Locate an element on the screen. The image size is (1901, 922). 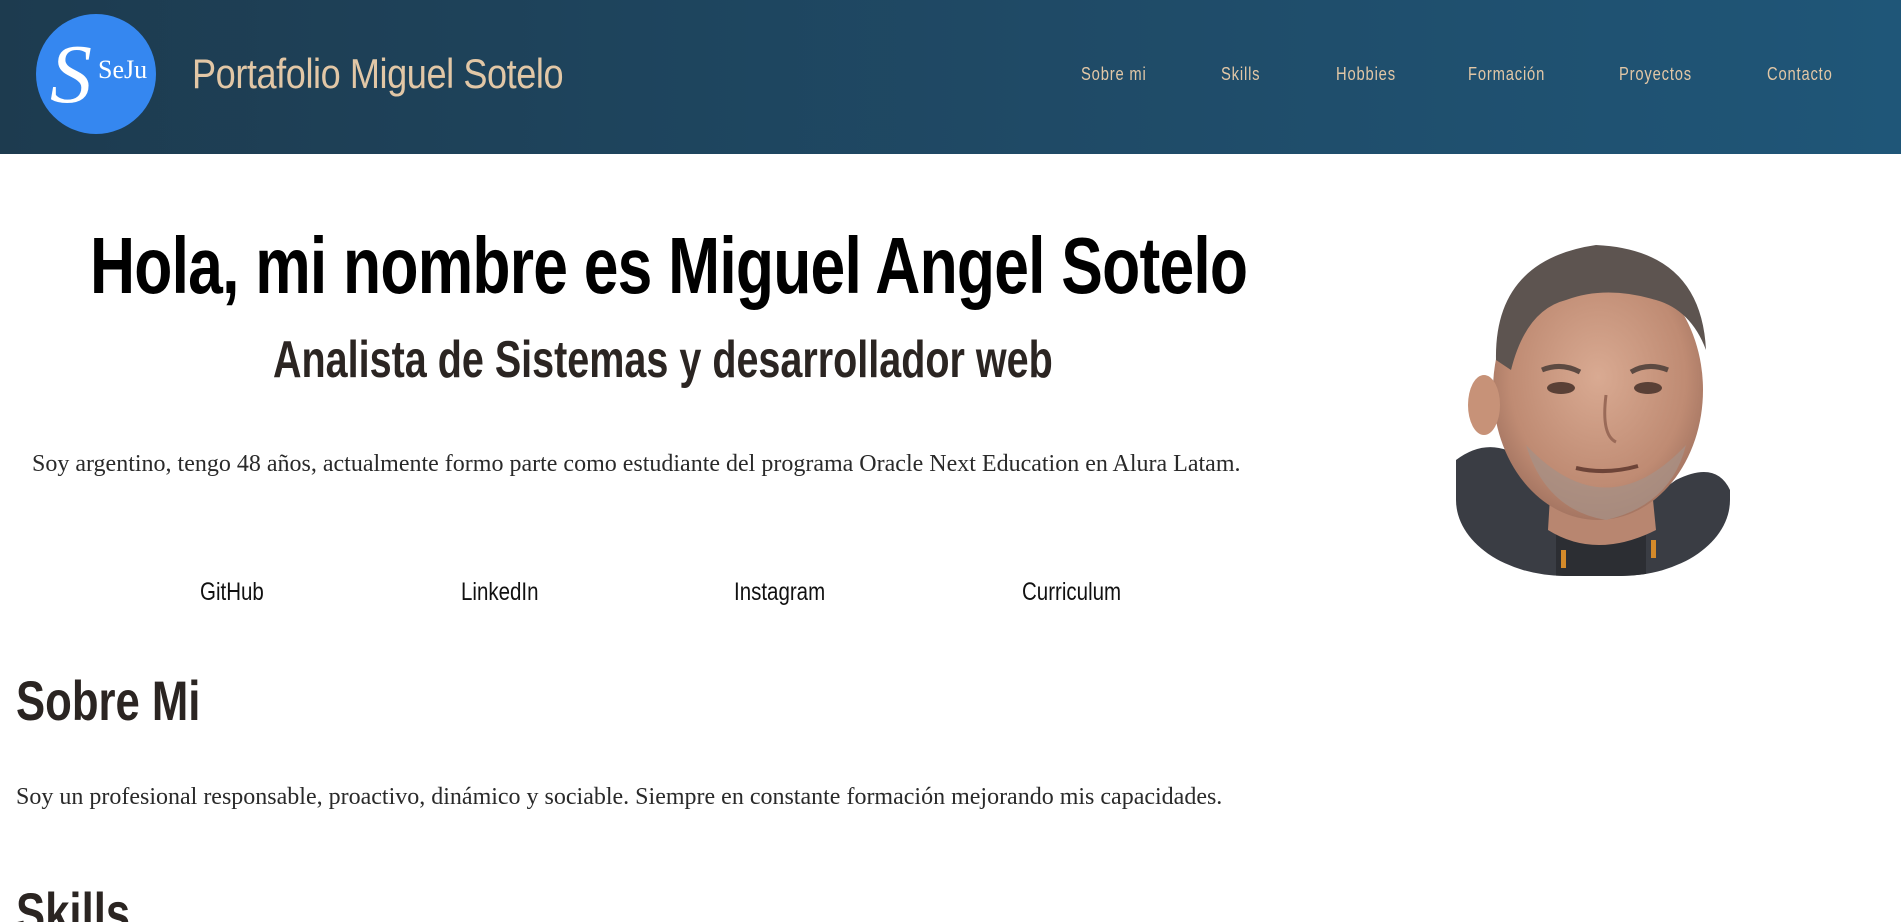
social-links: GitHub LinkedIn Instagram Curriculum is located at coordinates (600, 596).